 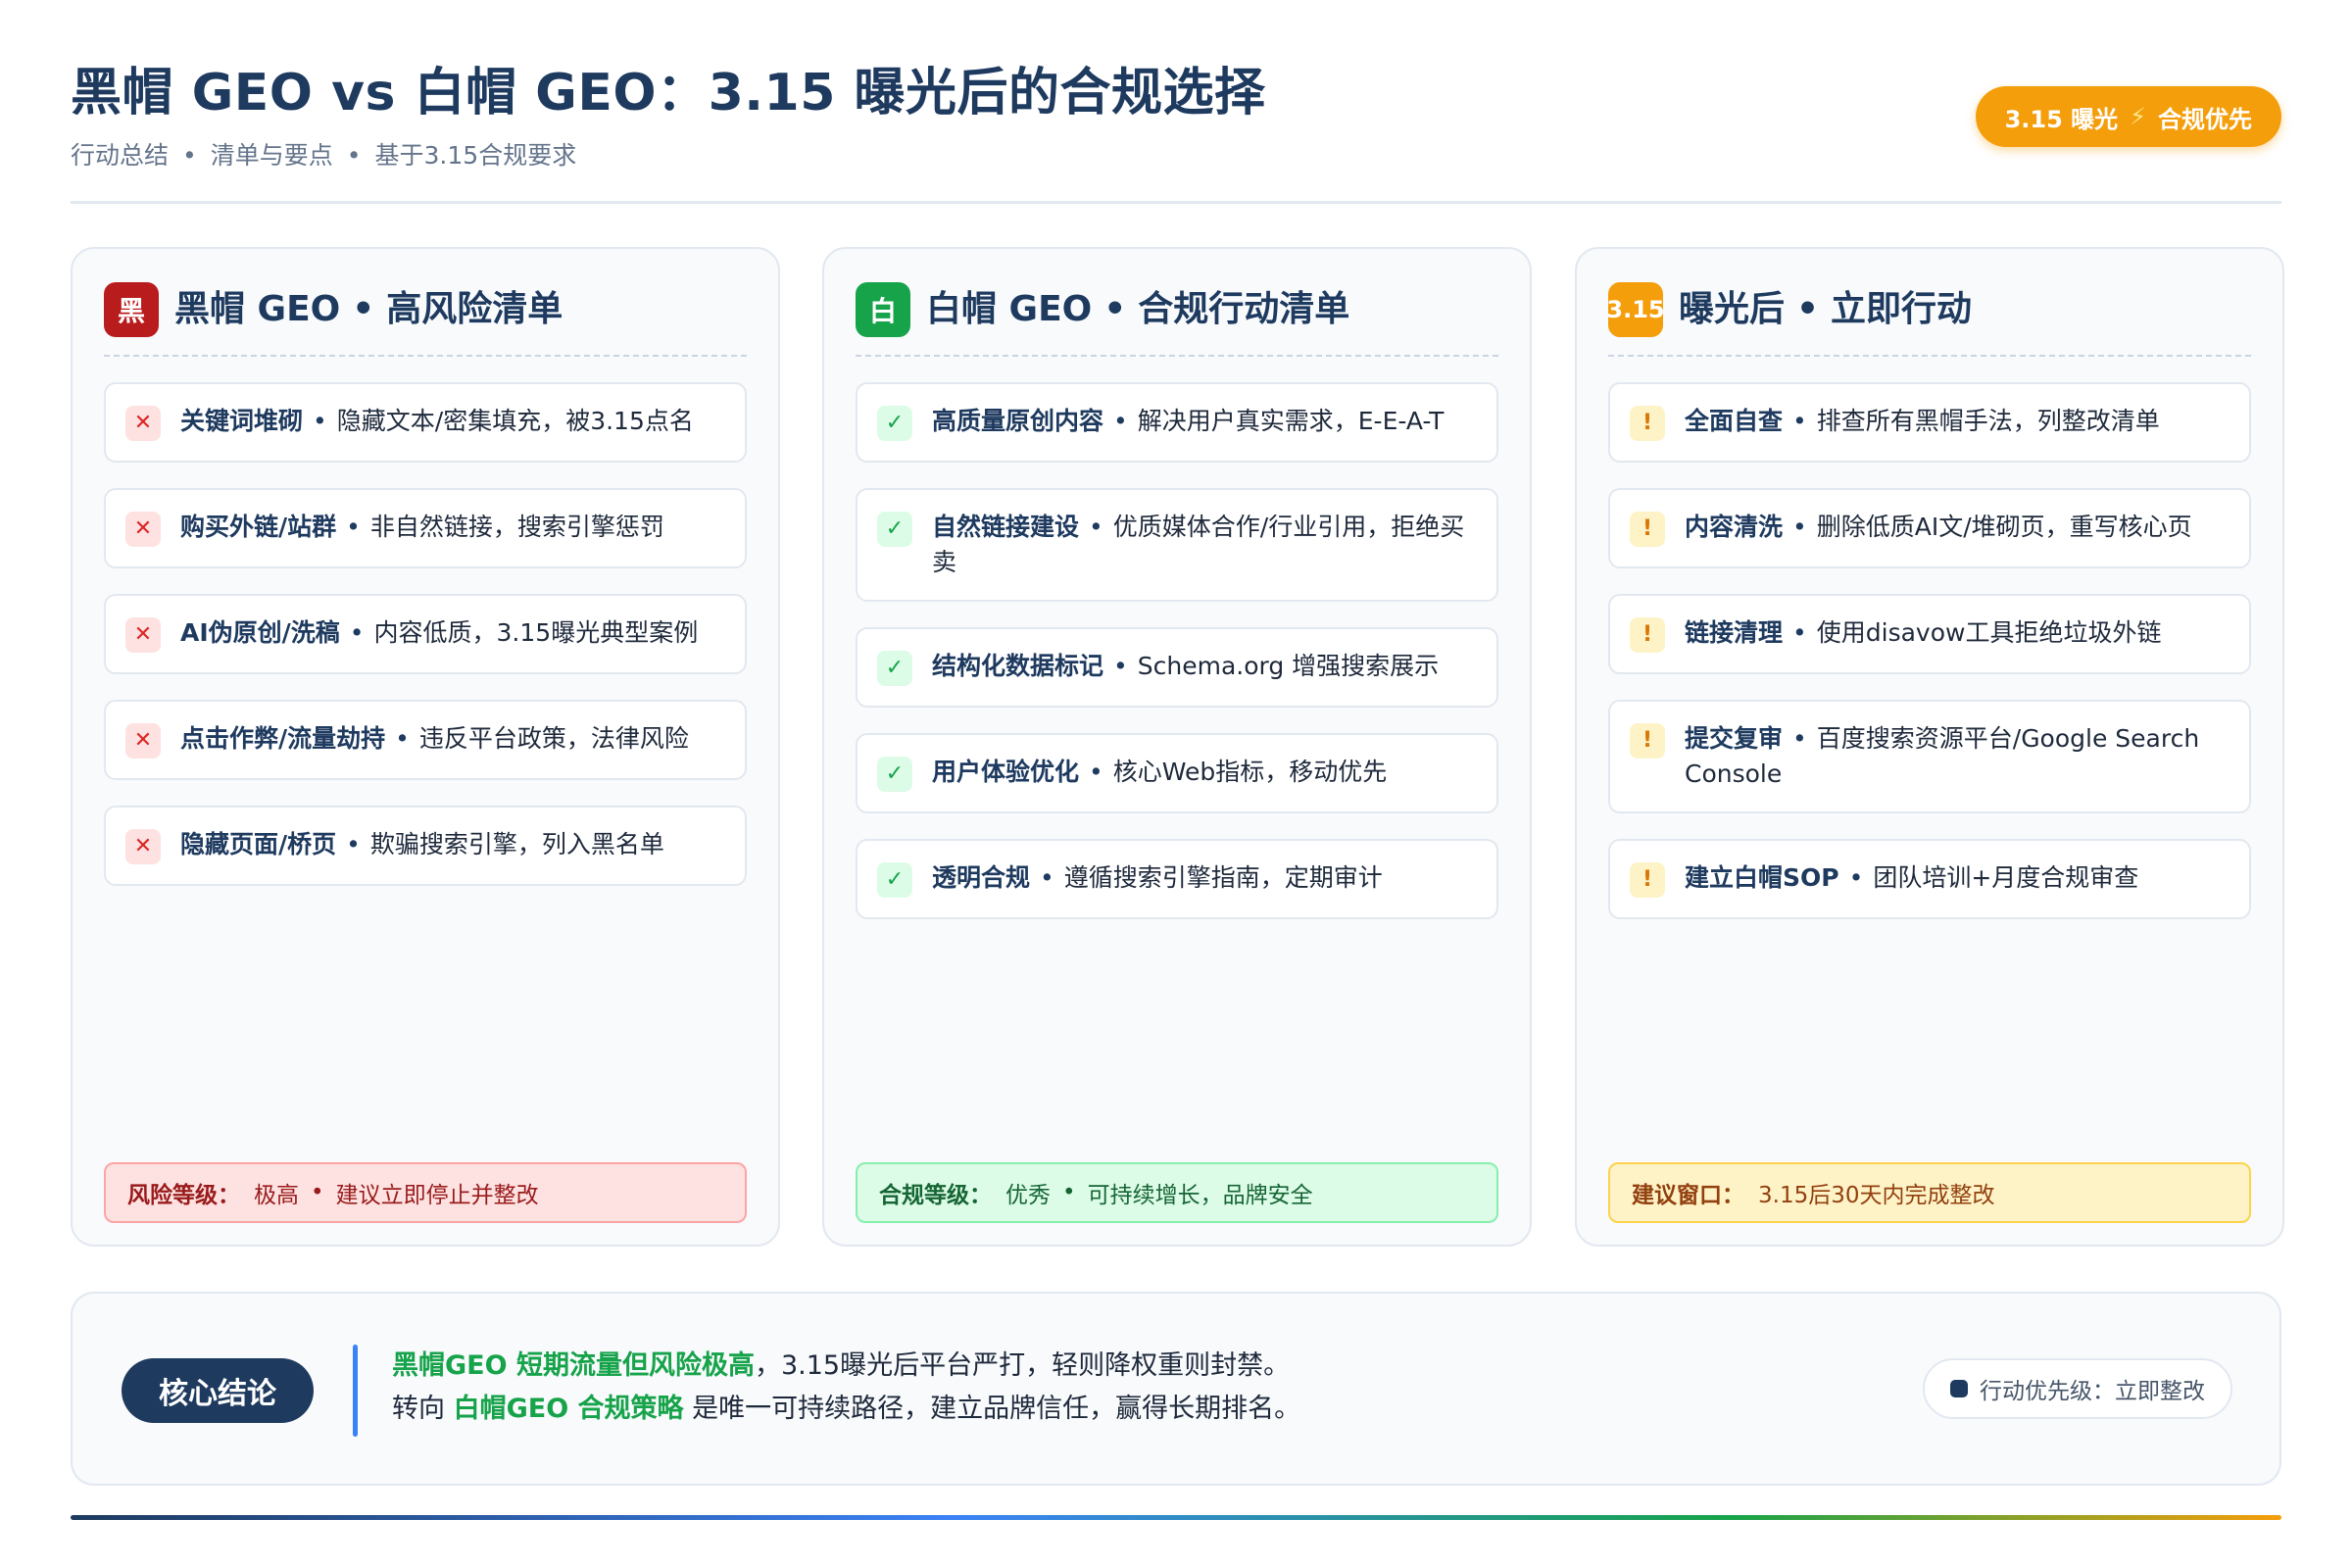 I want to click on list-item: ! 链接清理 • 使用disavow工具拒绝垃圾外链, so click(x=1929, y=634).